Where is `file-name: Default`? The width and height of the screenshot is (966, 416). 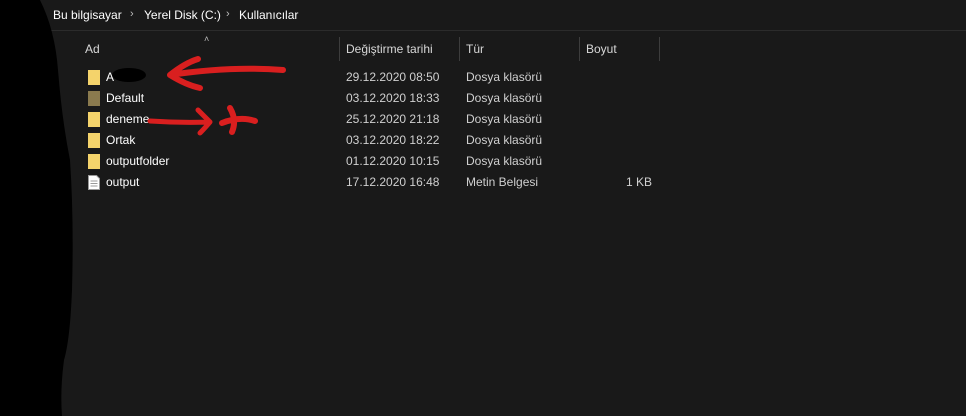
file-name: Default is located at coordinates (125, 98).